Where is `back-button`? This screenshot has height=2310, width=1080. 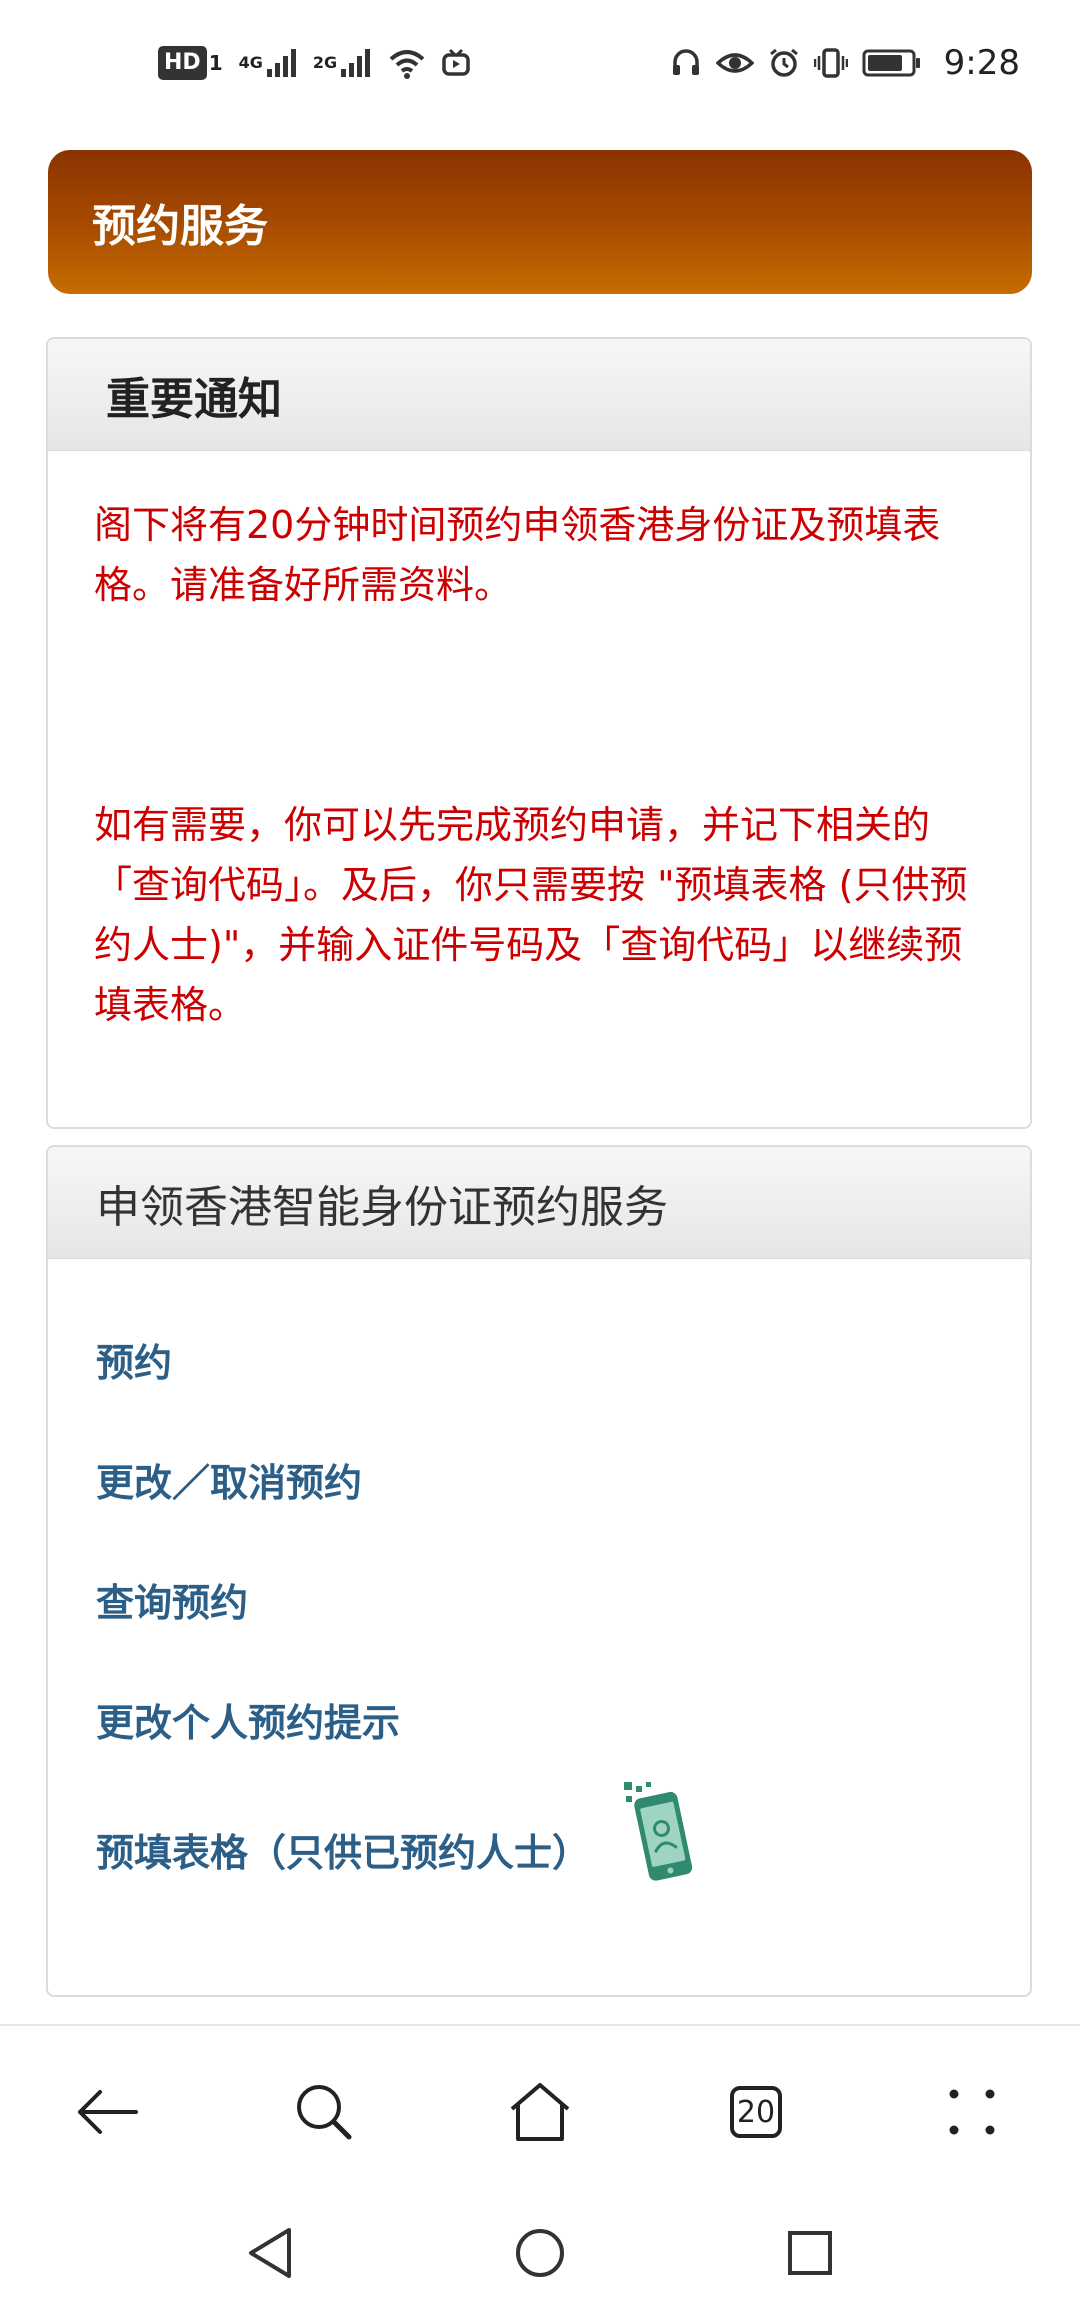
back-button is located at coordinates (108, 2112).